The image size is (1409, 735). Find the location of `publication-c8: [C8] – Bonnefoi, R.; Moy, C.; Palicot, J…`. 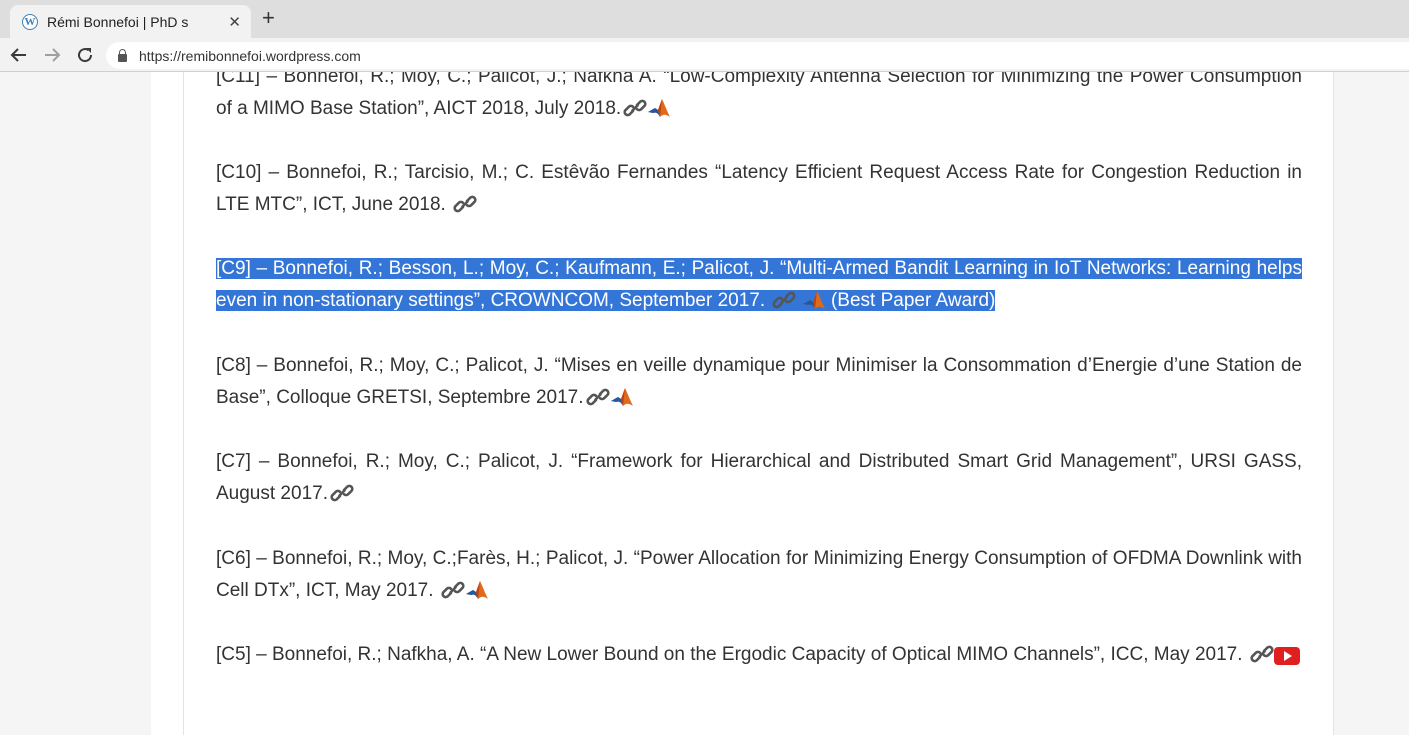

publication-c8: [C8] – Bonnefoi, R.; Moy, C.; Palicot, J… is located at coordinates (759, 382).